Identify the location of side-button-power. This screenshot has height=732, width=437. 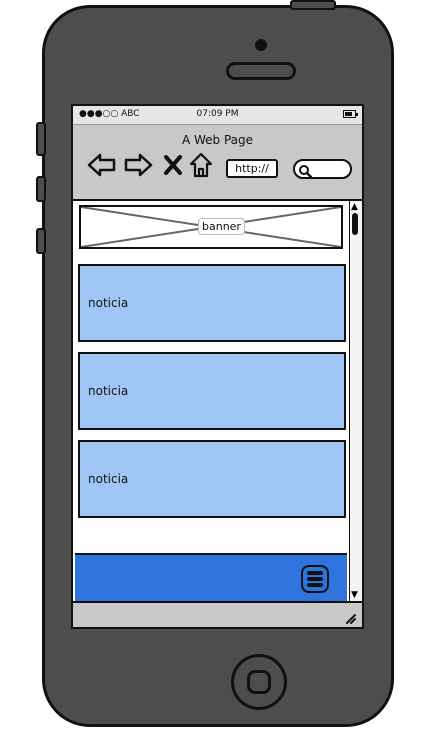
(313, 5).